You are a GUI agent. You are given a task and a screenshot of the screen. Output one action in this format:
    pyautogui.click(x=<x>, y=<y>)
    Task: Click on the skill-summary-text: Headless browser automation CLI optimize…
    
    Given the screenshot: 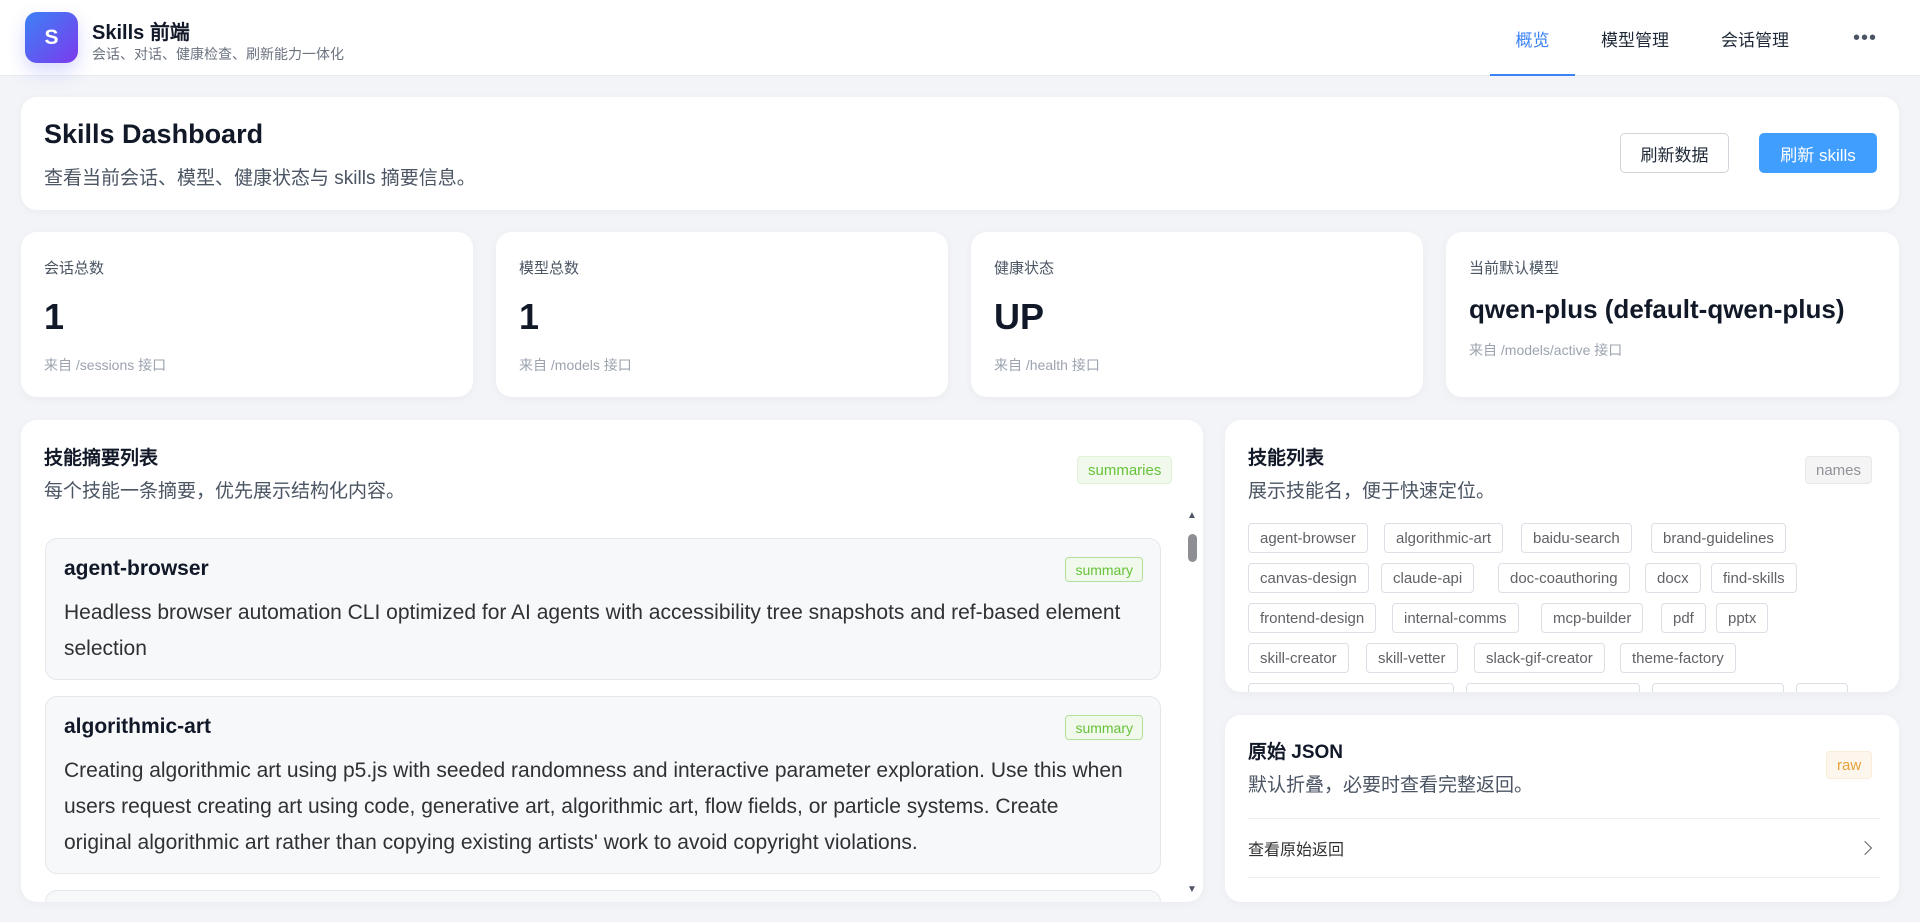 What is the action you would take?
    pyautogui.click(x=592, y=630)
    